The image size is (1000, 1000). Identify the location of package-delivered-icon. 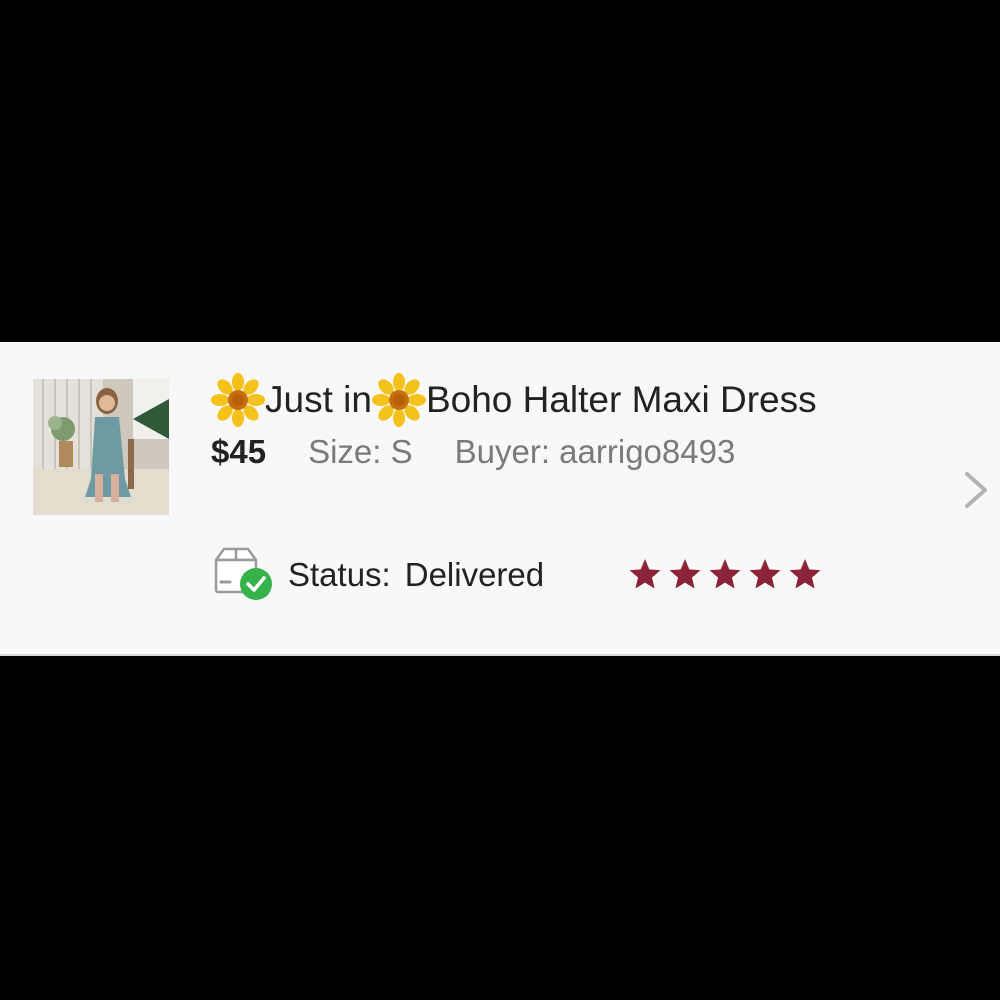
(243, 573).